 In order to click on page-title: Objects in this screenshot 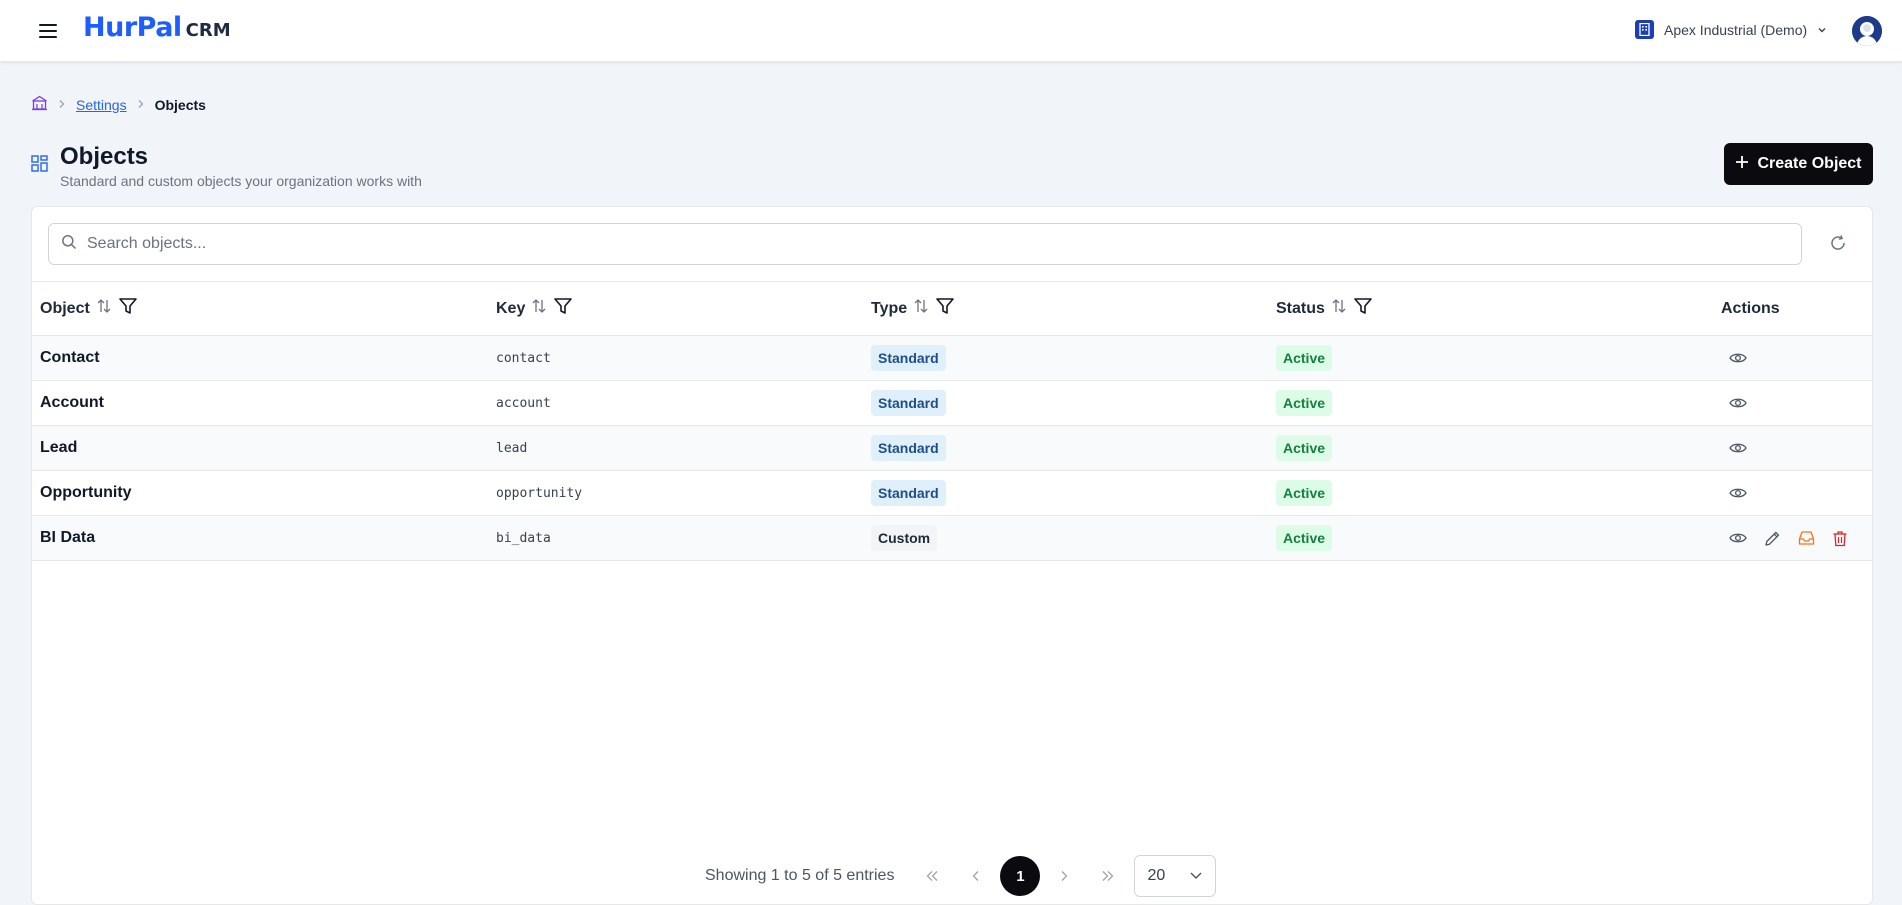, I will do `click(104, 156)`.